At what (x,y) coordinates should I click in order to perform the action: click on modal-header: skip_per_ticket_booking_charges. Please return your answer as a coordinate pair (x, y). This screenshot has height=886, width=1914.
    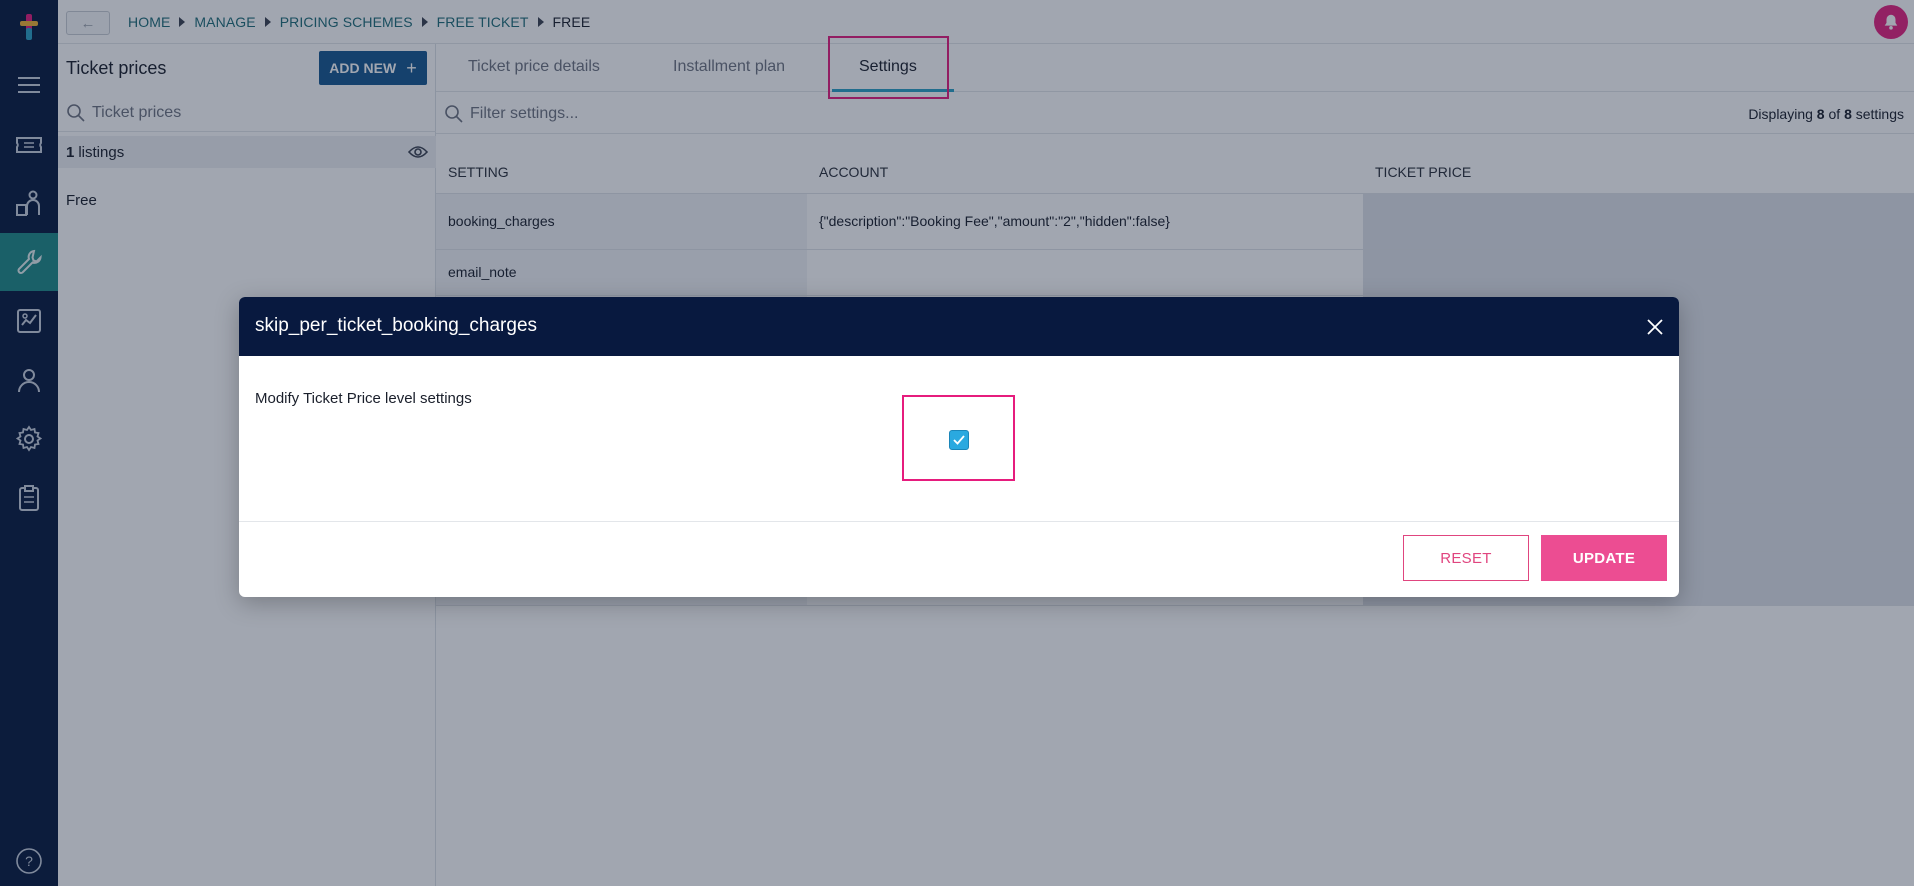
    Looking at the image, I should click on (959, 326).